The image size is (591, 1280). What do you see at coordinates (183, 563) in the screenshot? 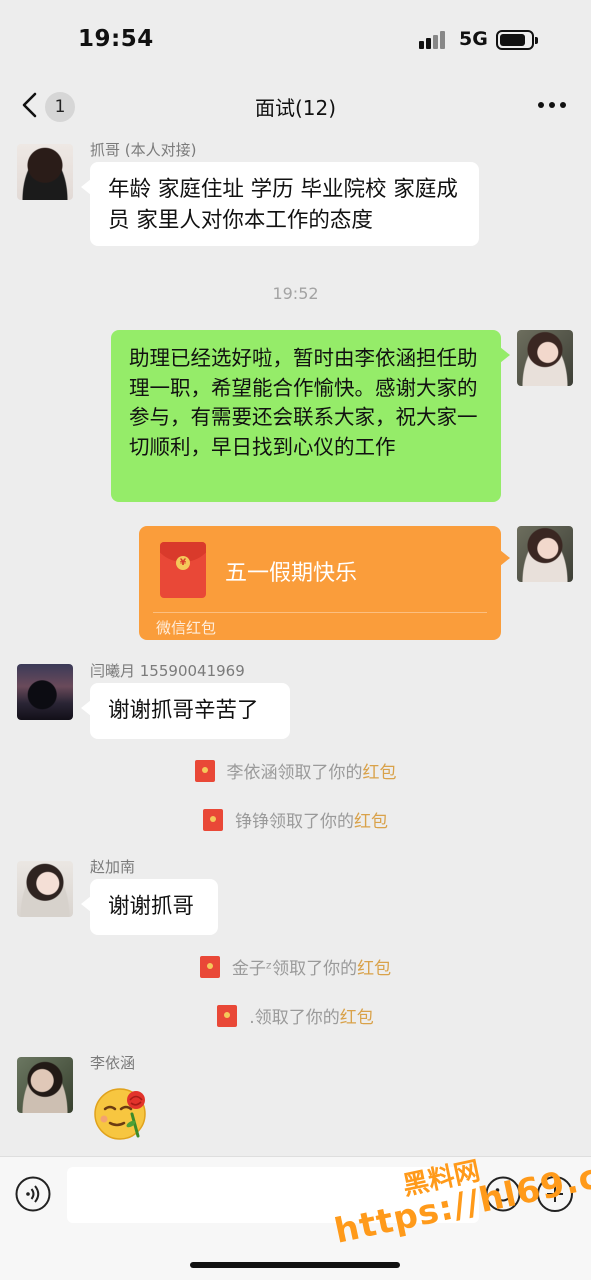
I see `yuan-coin-icon: ¥` at bounding box center [183, 563].